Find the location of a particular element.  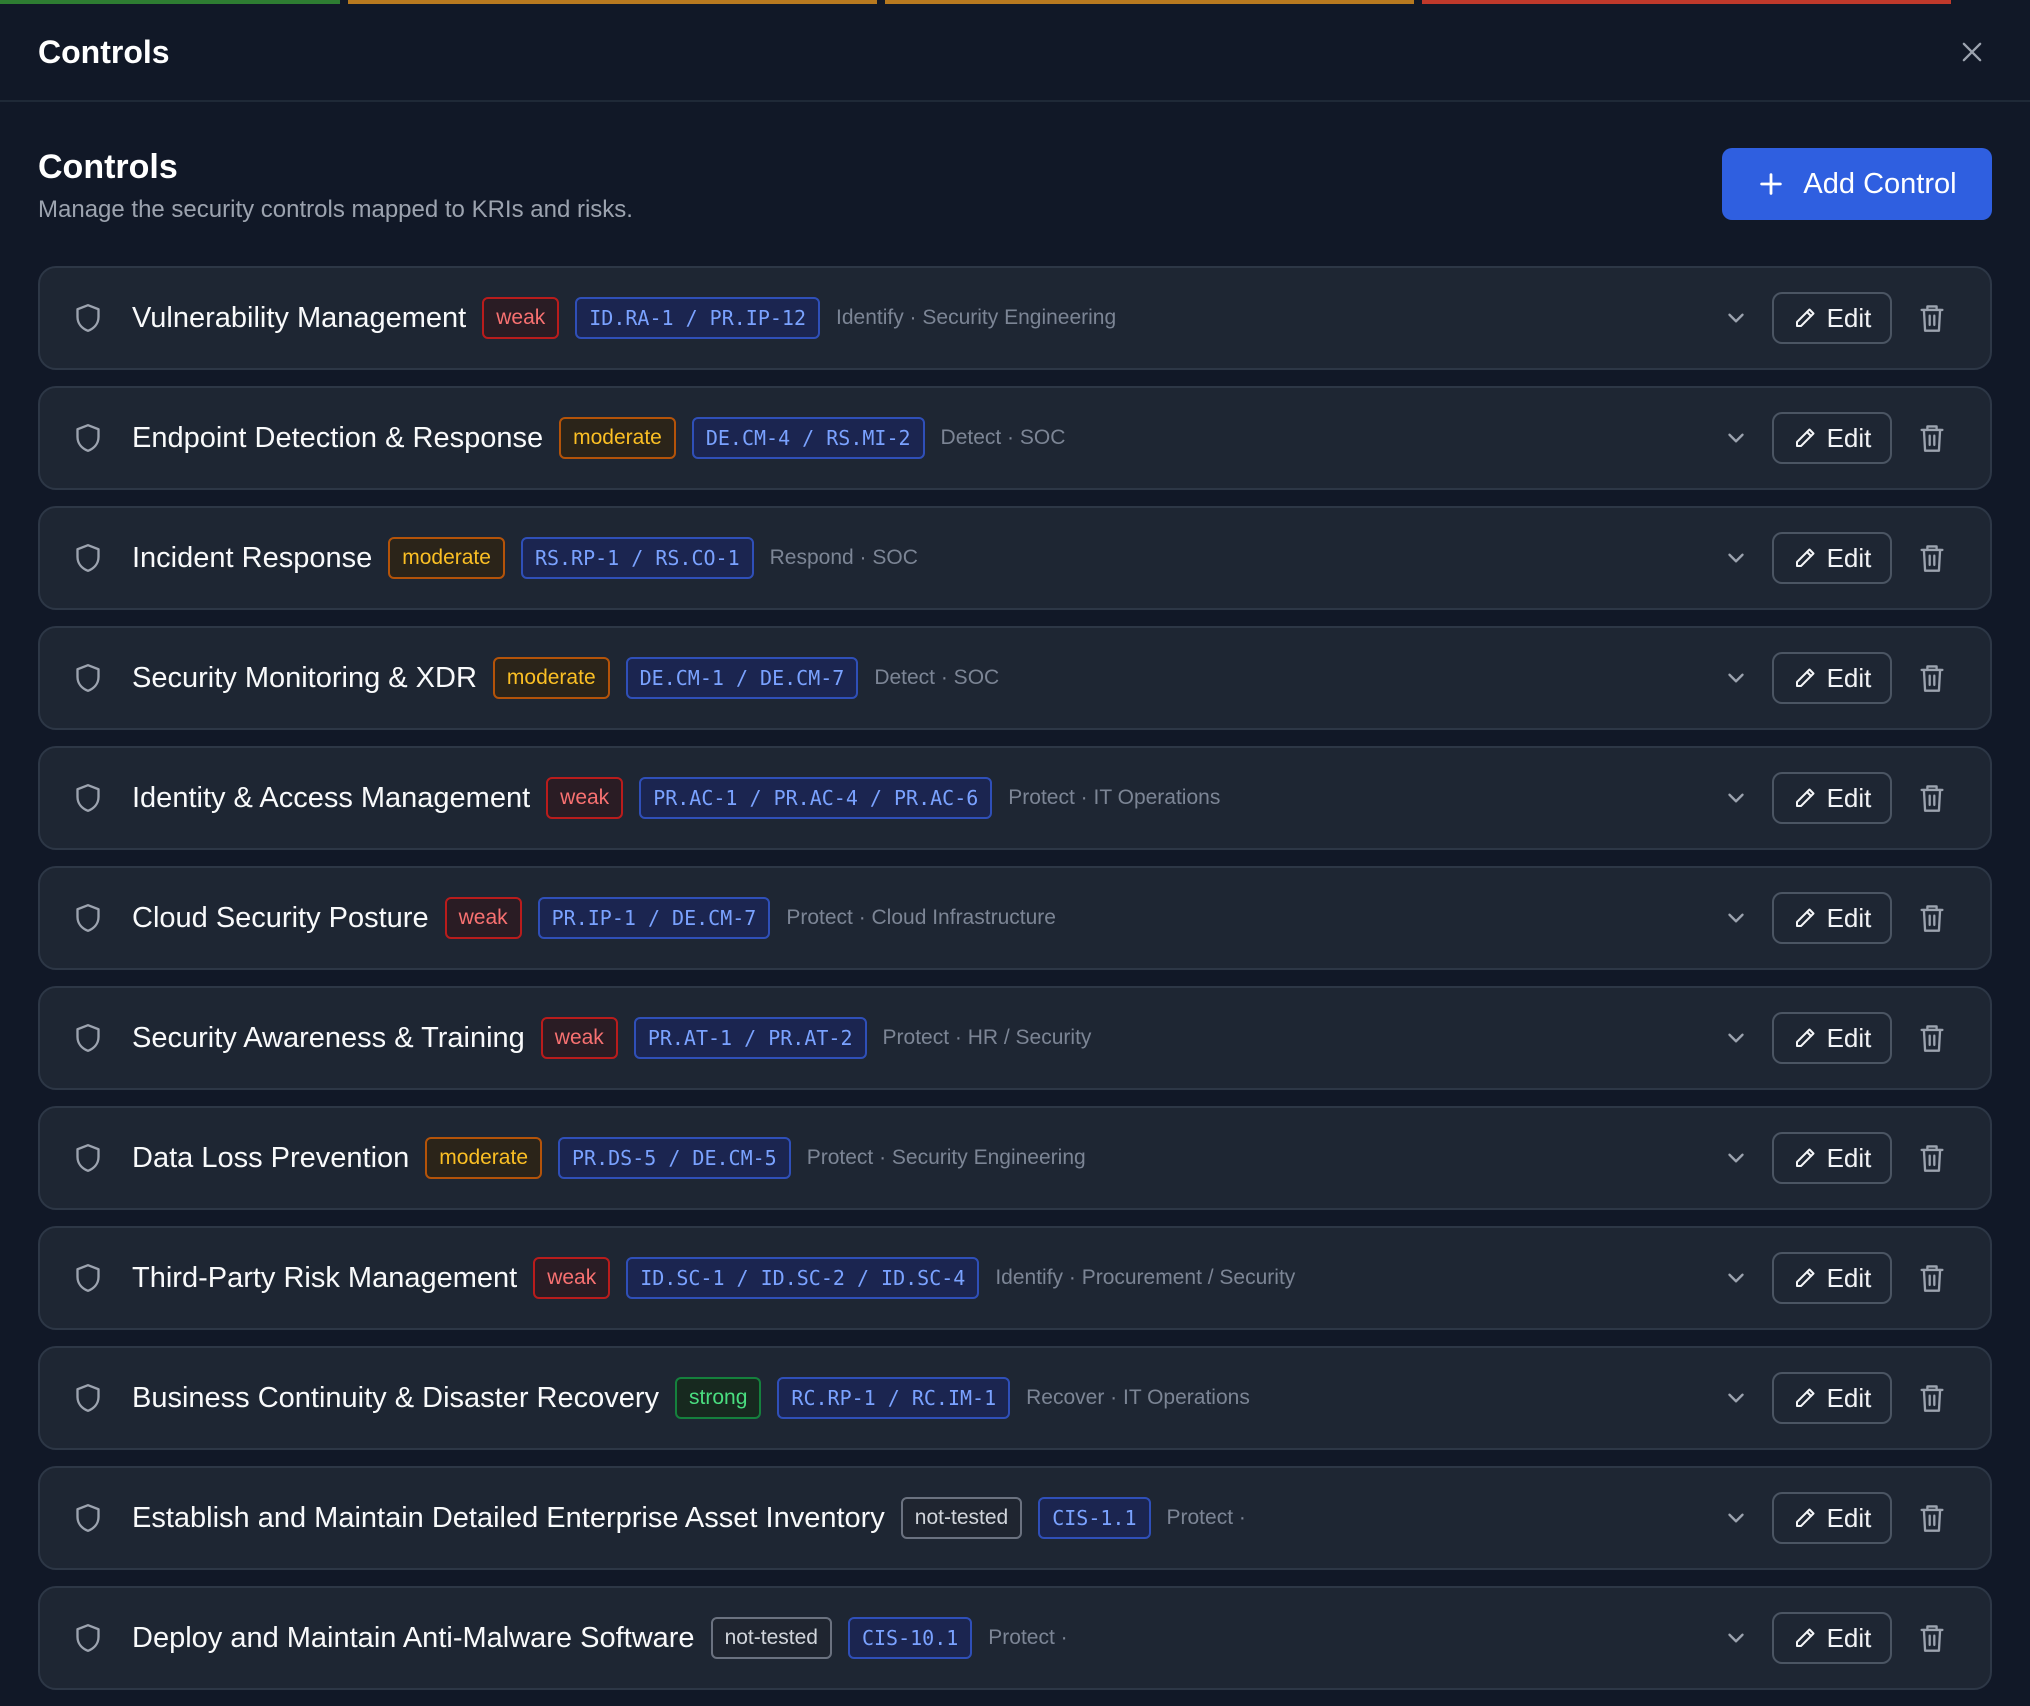

control-meta: Identify · Security Engineering is located at coordinates (976, 317).